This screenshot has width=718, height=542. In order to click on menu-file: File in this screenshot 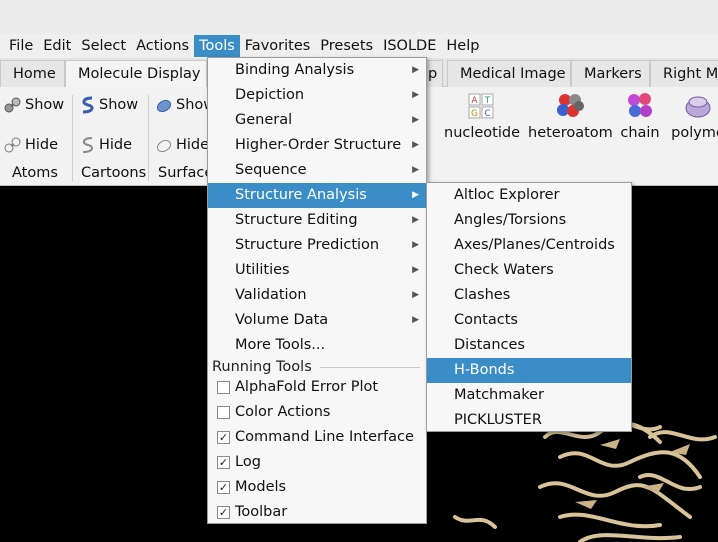, I will do `click(21, 46)`.